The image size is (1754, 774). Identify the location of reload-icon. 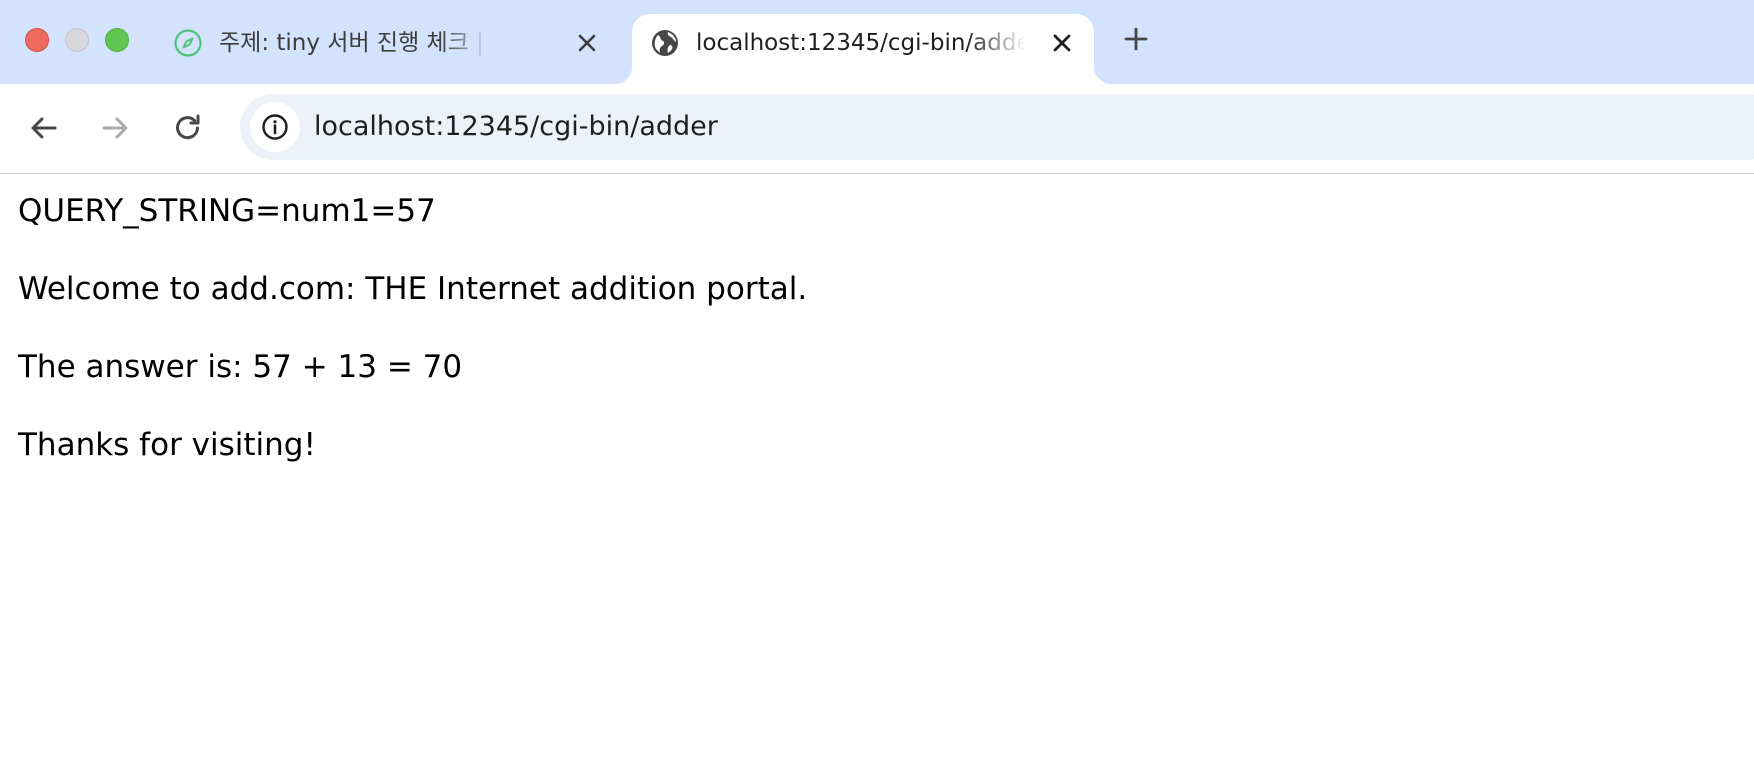
(188, 128).